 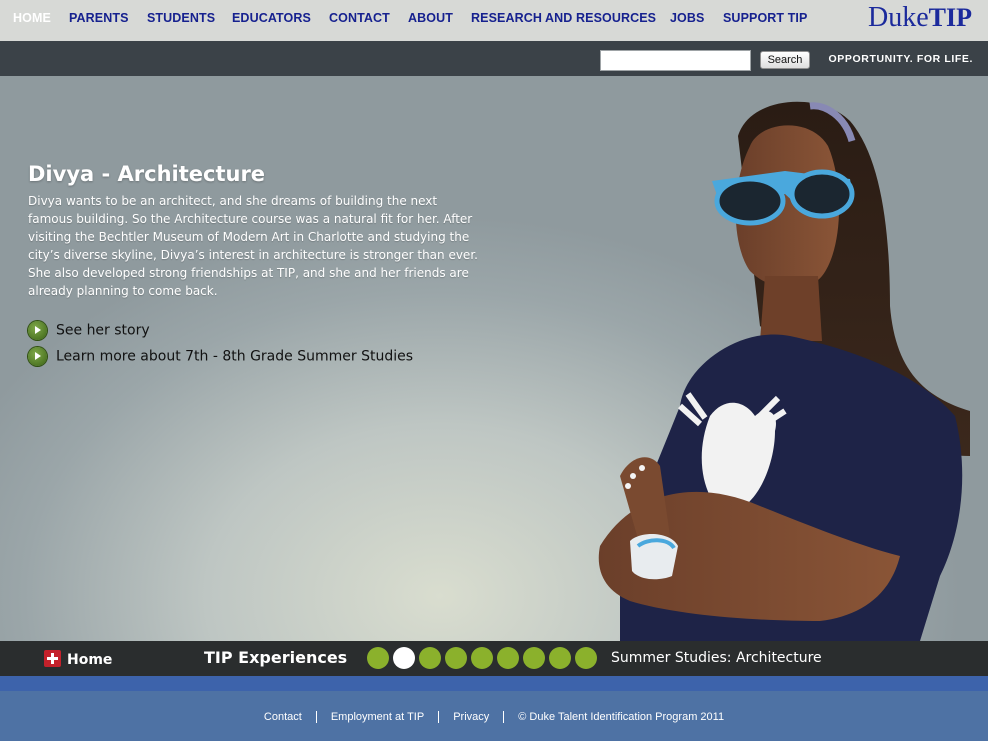 I want to click on experience-carousel-dots, so click(x=484, y=658).